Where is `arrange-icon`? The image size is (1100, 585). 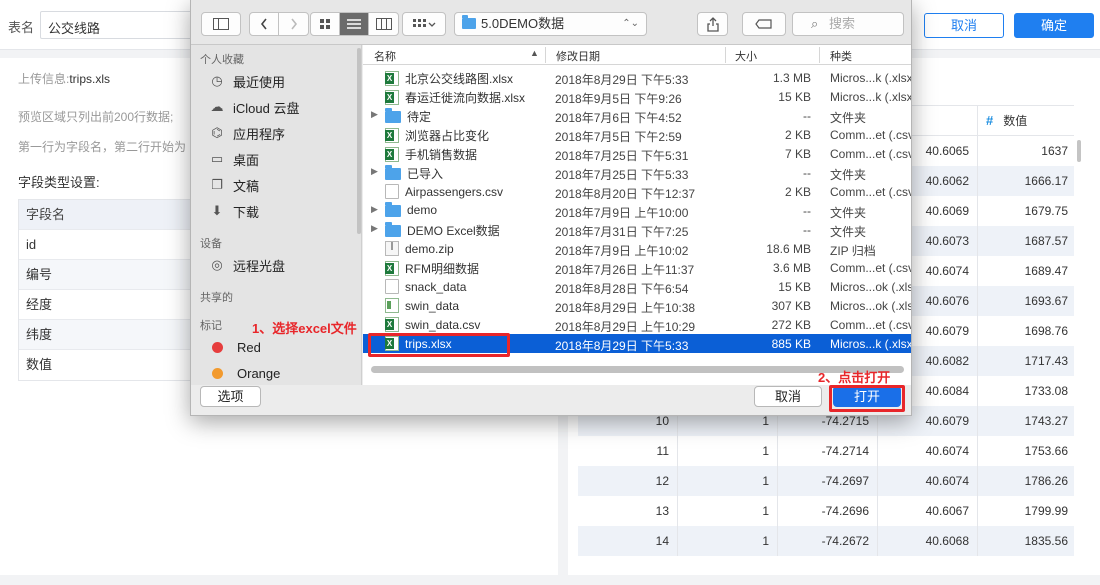
arrange-icon is located at coordinates (424, 23).